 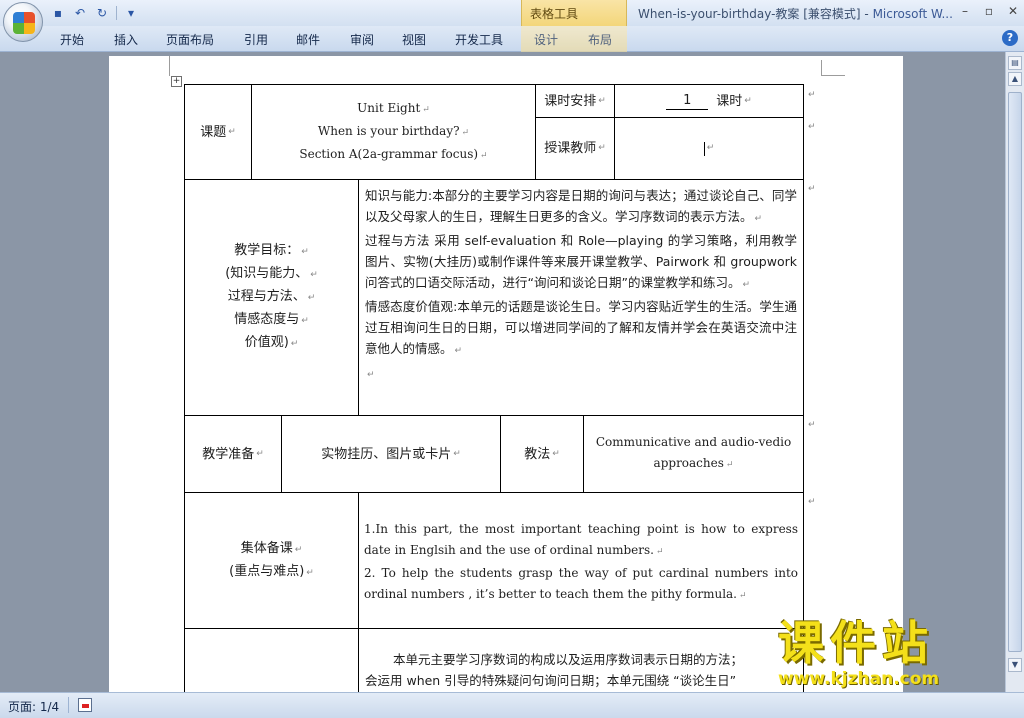 I want to click on proofing-icon, so click(x=85, y=705).